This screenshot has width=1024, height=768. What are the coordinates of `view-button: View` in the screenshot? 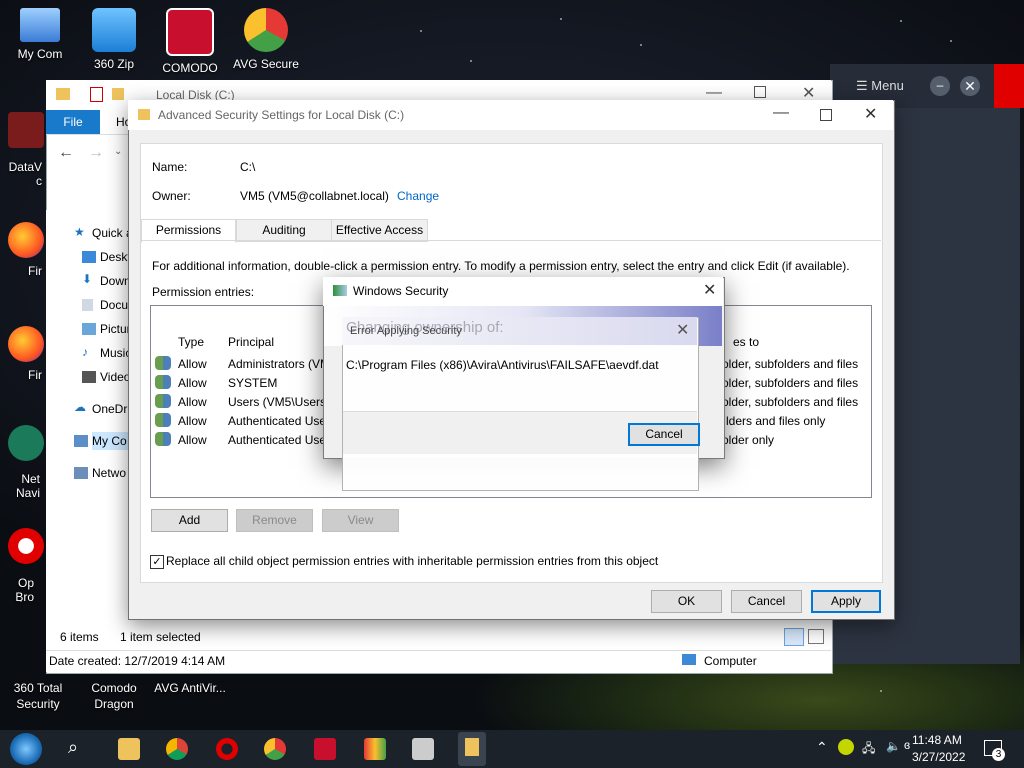 It's located at (360, 520).